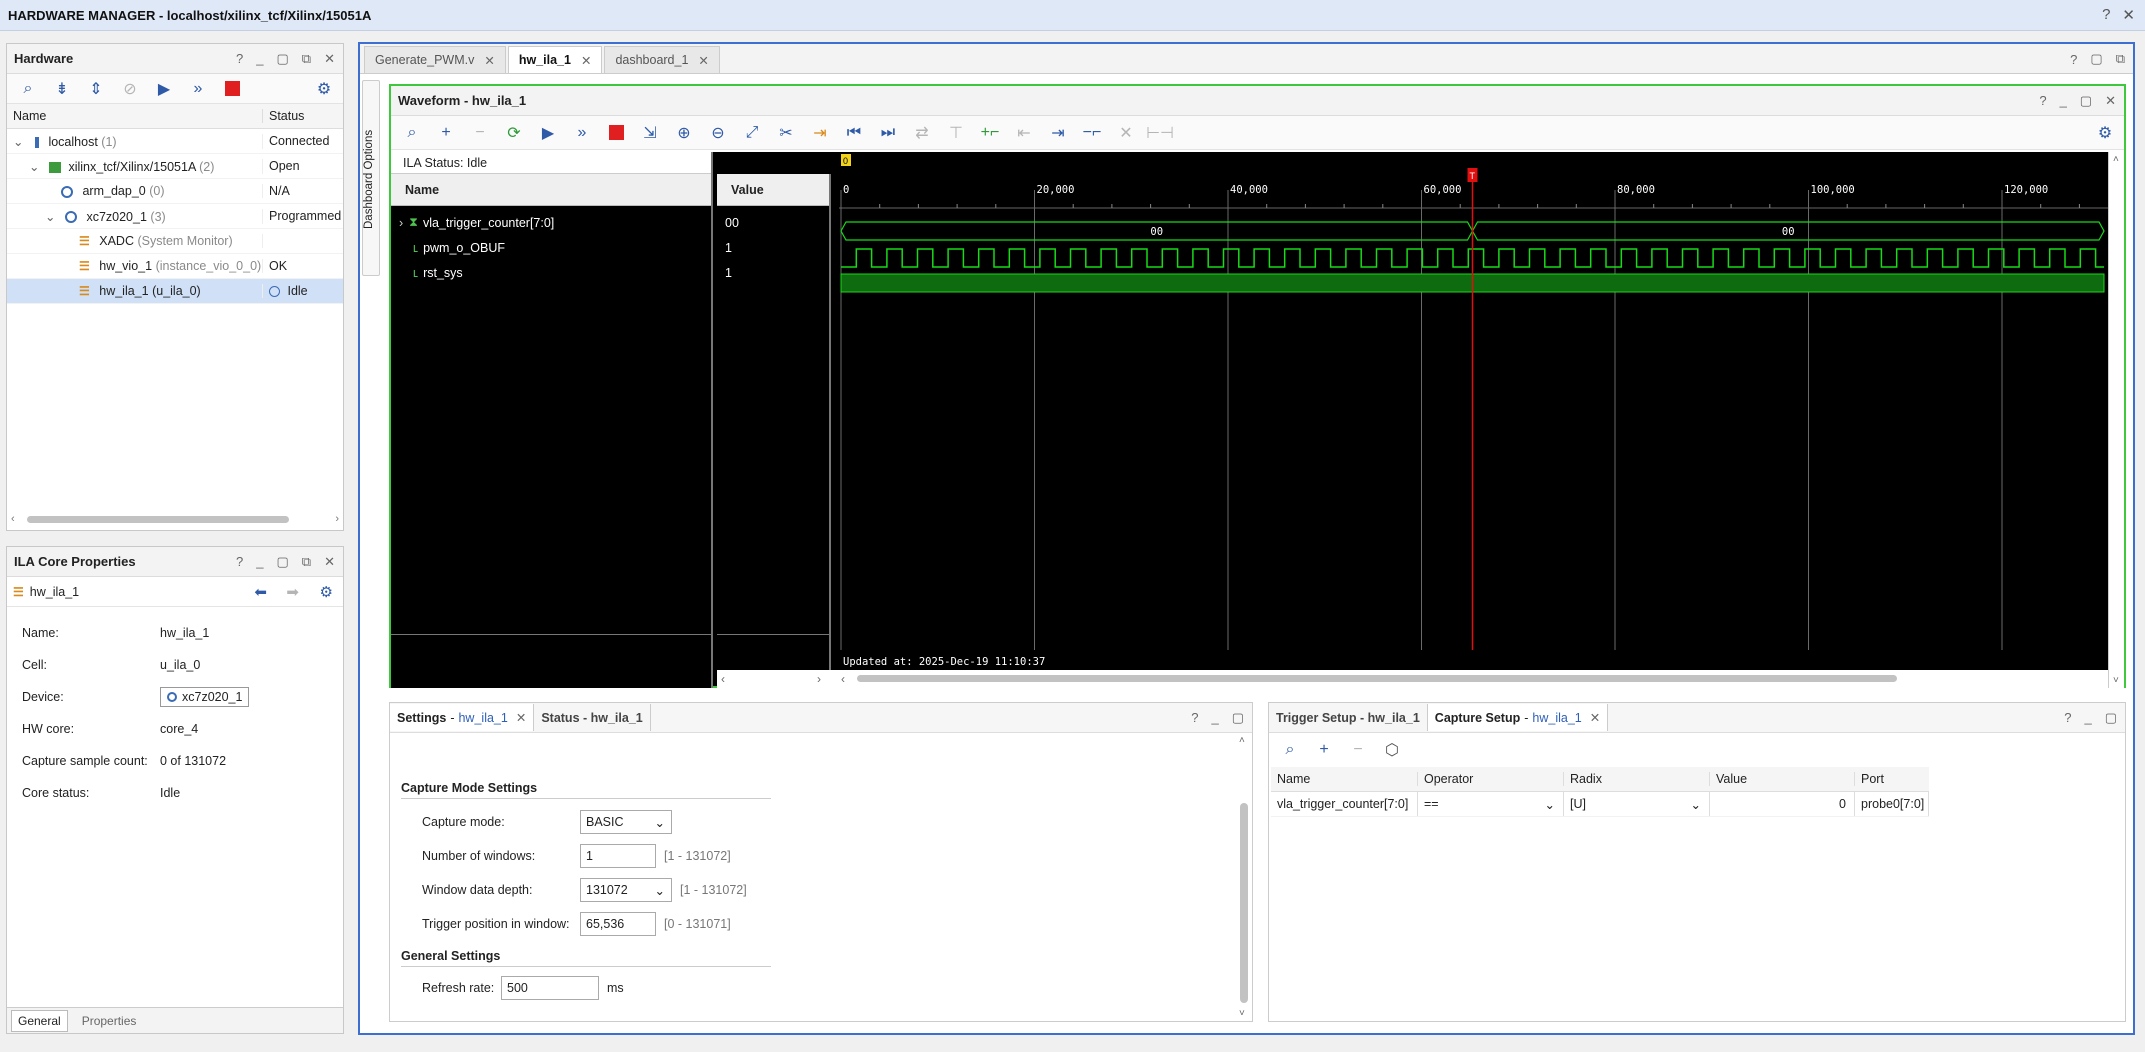  What do you see at coordinates (62, 89) in the screenshot?
I see `collapse-all-icon: ⇟` at bounding box center [62, 89].